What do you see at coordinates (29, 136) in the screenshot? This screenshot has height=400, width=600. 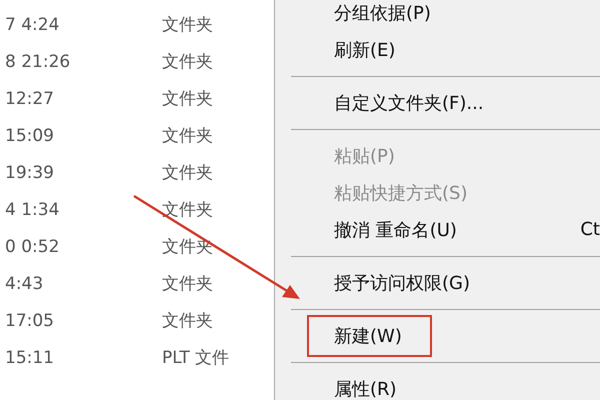 I see `date-cell-text: 15:09` at bounding box center [29, 136].